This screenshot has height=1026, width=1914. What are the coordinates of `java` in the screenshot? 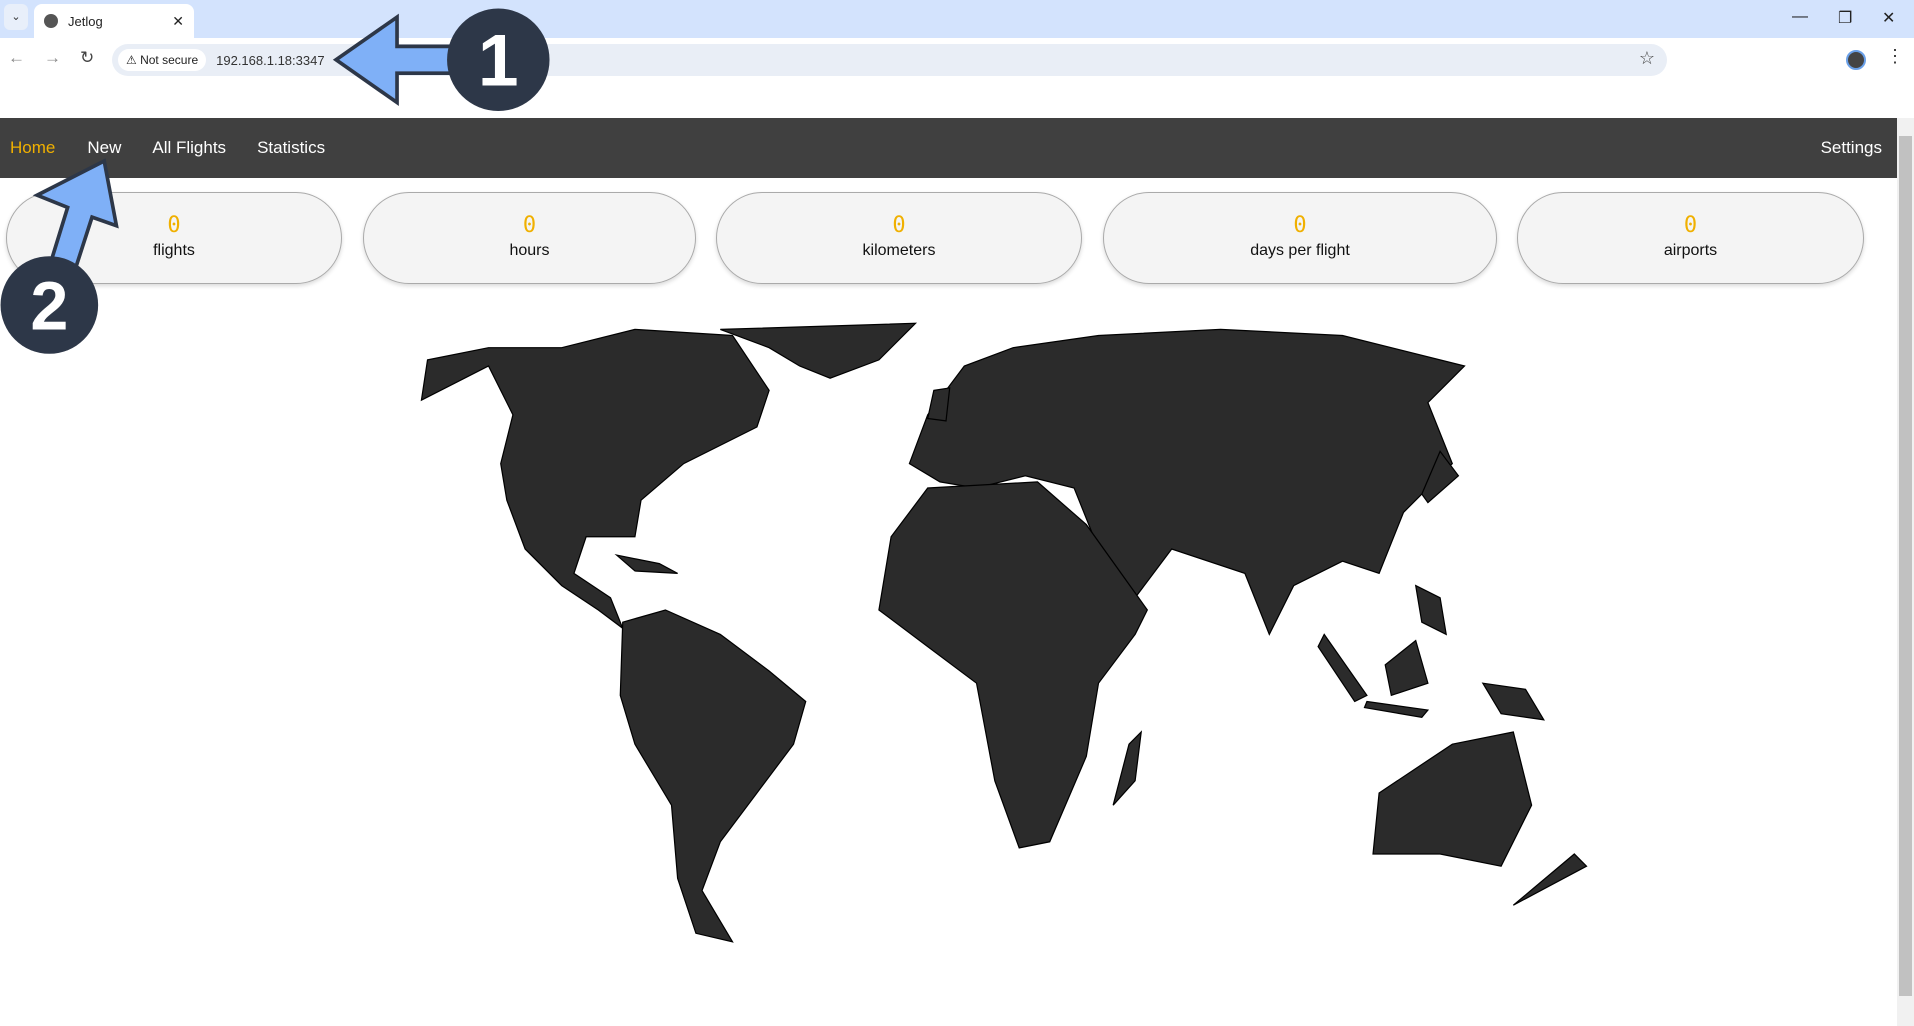 It's located at (1396, 709).